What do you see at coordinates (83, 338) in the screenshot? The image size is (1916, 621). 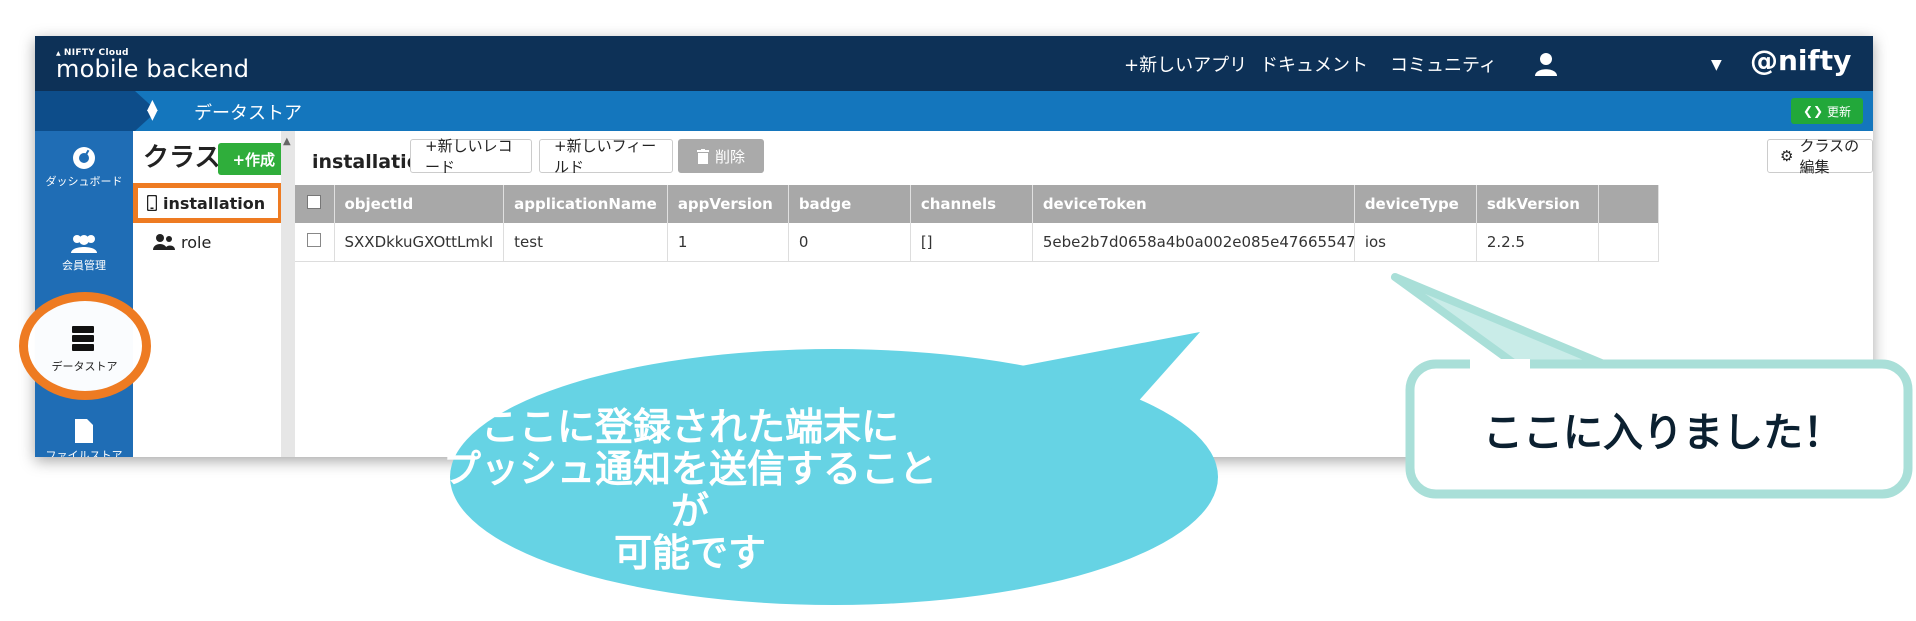 I see `database-icon` at bounding box center [83, 338].